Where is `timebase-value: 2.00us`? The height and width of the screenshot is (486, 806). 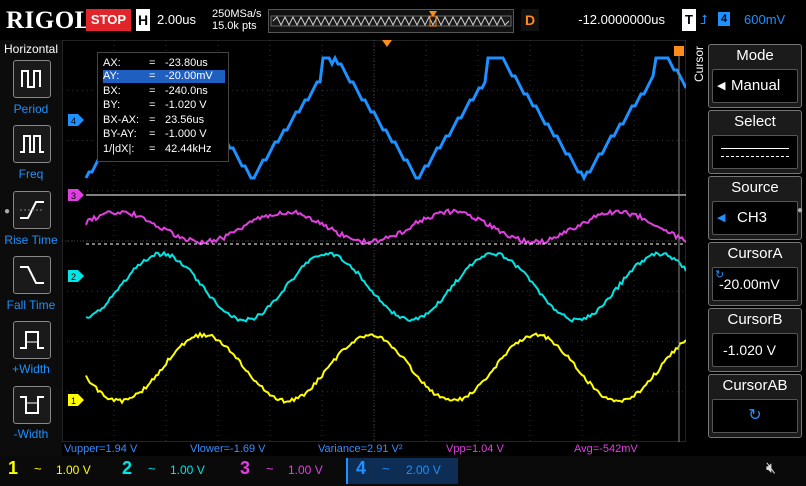 timebase-value: 2.00us is located at coordinates (176, 19).